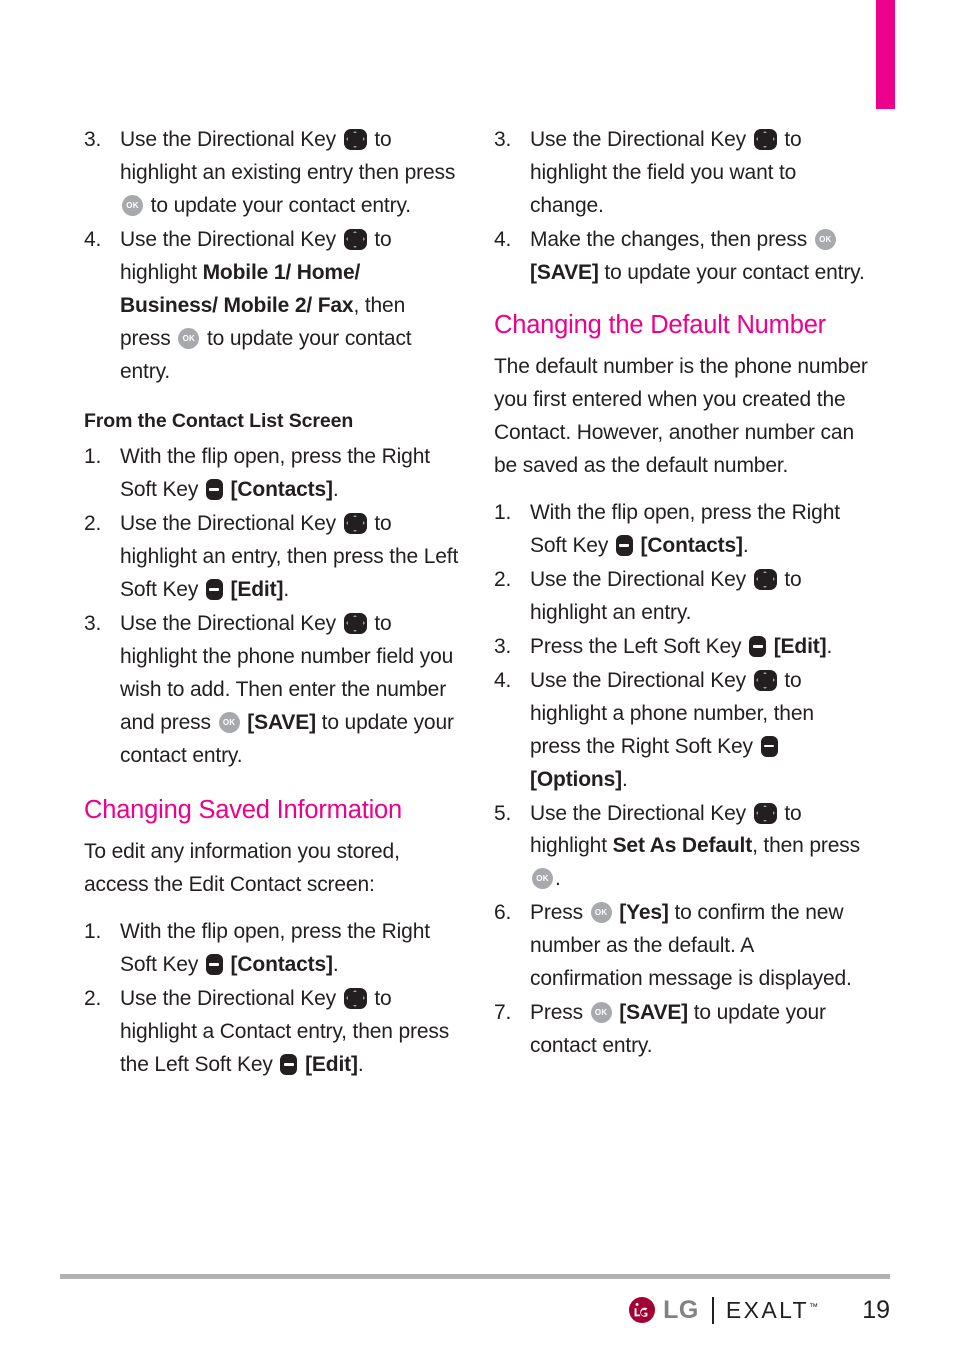  I want to click on list-item: 3. Press the Left Soft Key [Edit]., so click(682, 647).